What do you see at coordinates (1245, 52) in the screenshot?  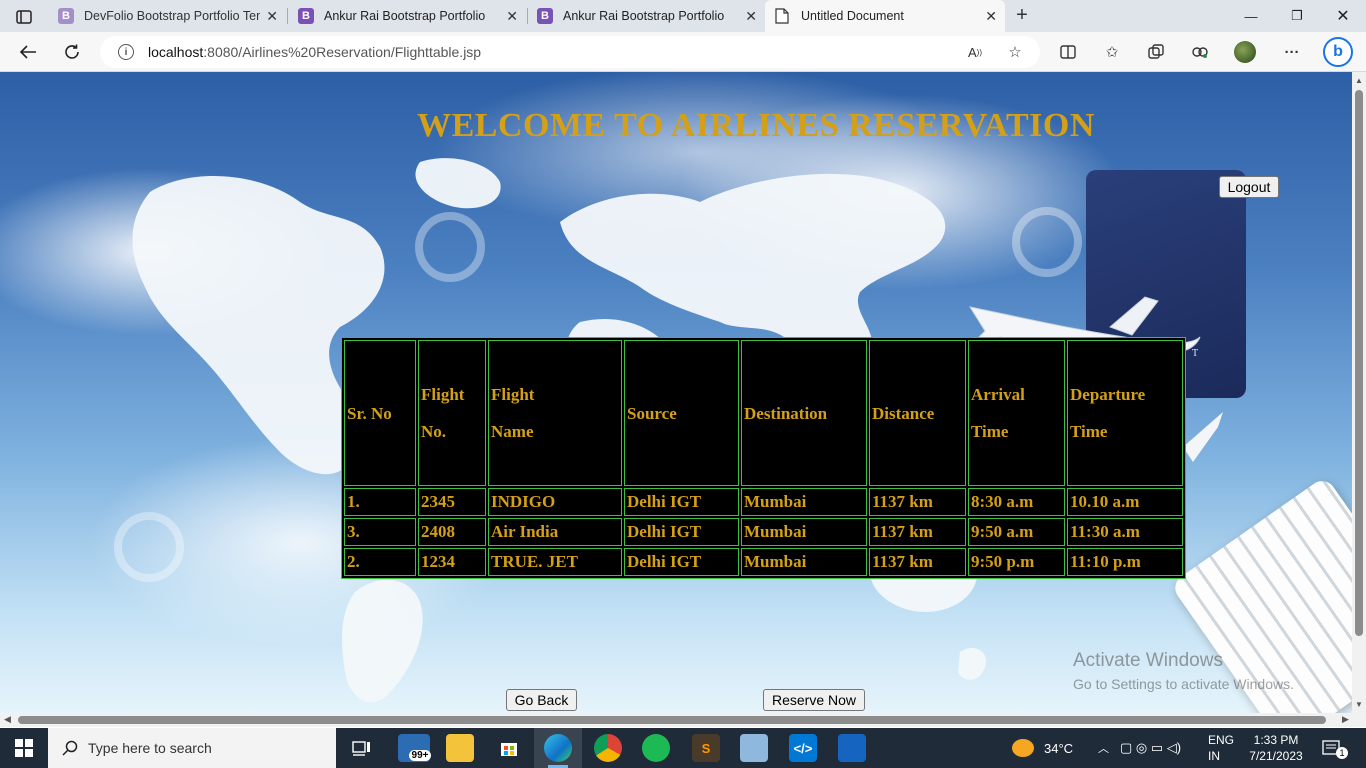 I see `profile-avatar` at bounding box center [1245, 52].